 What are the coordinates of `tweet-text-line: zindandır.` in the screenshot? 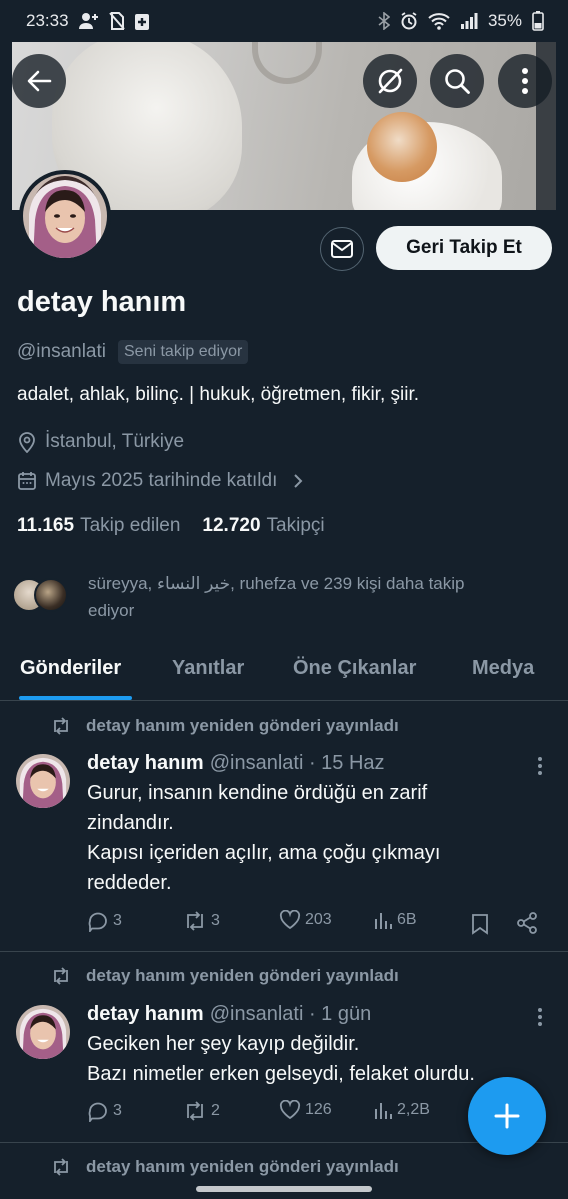 It's located at (130, 823).